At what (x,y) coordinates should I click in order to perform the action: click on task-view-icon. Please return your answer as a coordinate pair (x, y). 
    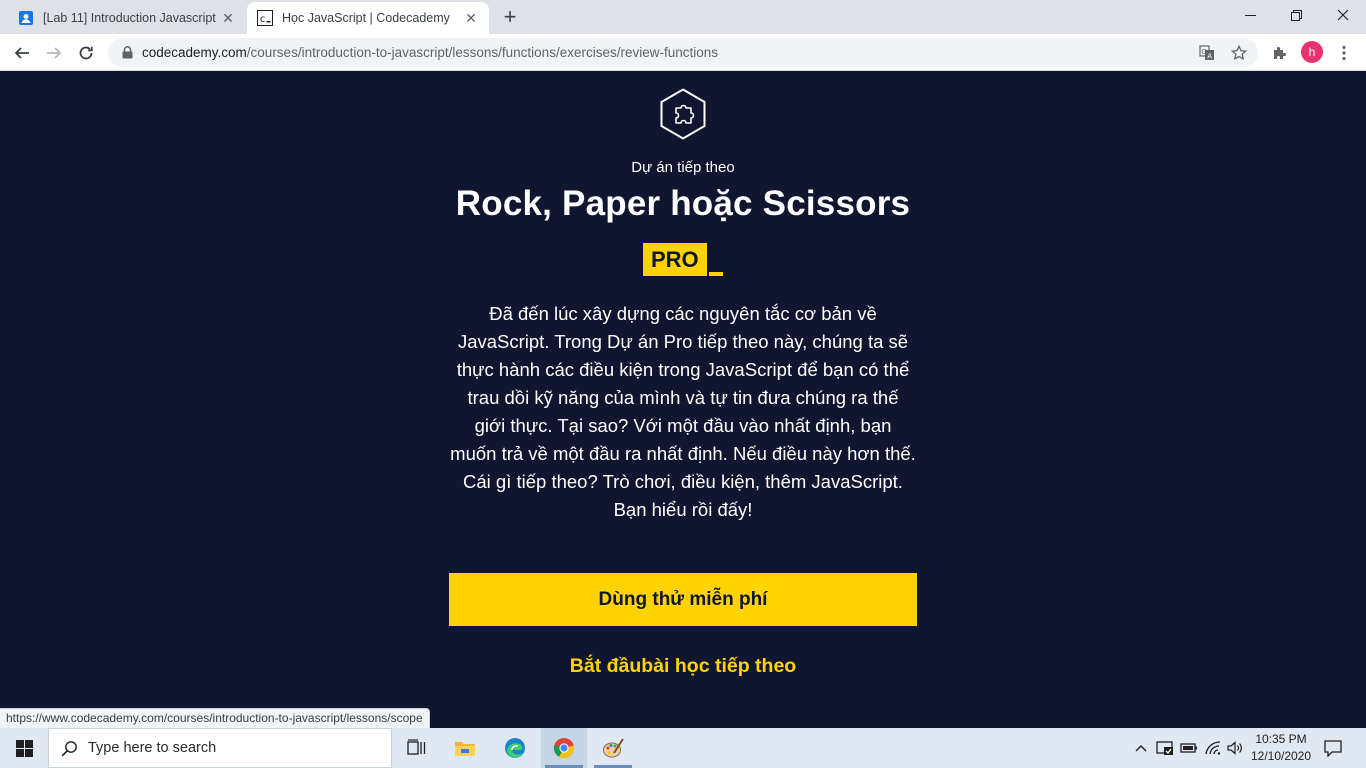
    Looking at the image, I should click on (416, 747).